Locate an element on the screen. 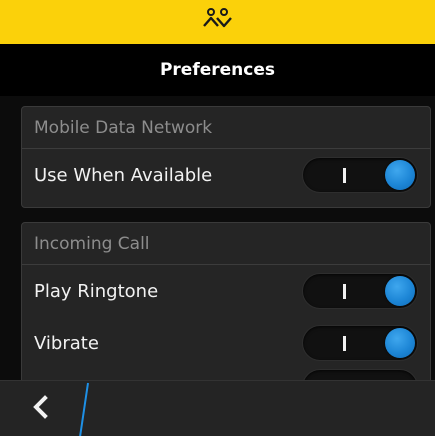 The height and width of the screenshot is (436, 435). top-bar is located at coordinates (217, 22).